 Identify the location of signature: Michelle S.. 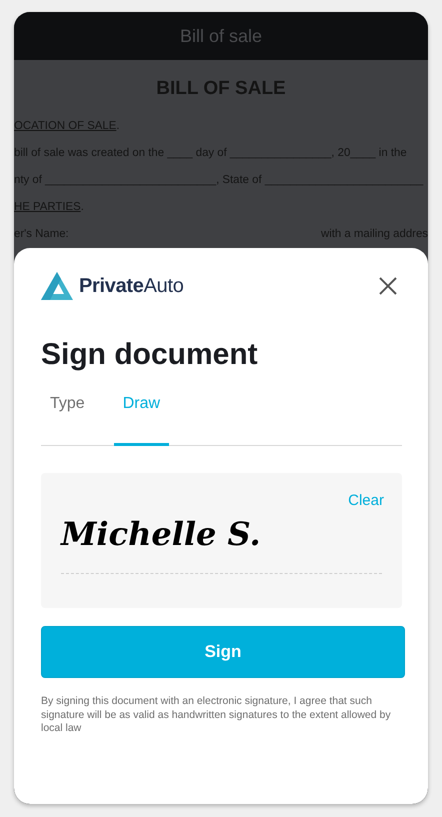
(161, 534).